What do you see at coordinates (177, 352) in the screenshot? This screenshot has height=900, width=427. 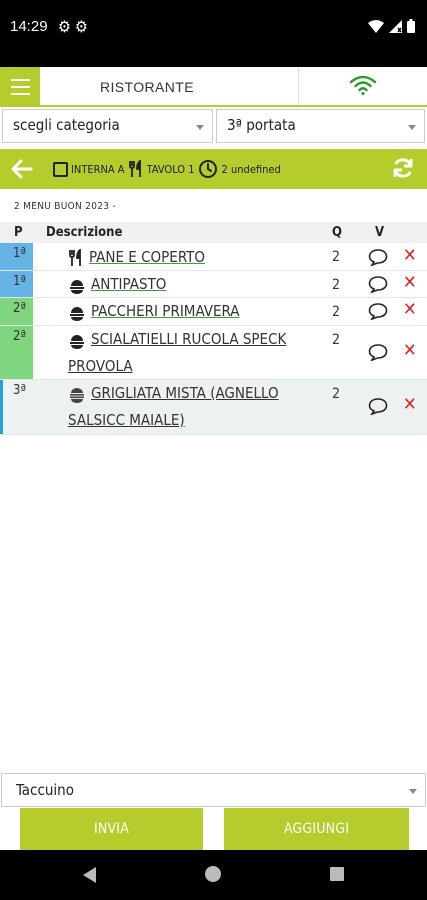 I see `item-name: SCIALATIELLI RUCOLA SPECK PROVOLA` at bounding box center [177, 352].